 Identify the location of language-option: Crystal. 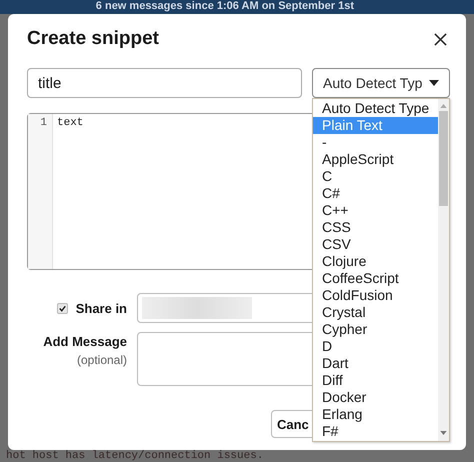
(375, 312).